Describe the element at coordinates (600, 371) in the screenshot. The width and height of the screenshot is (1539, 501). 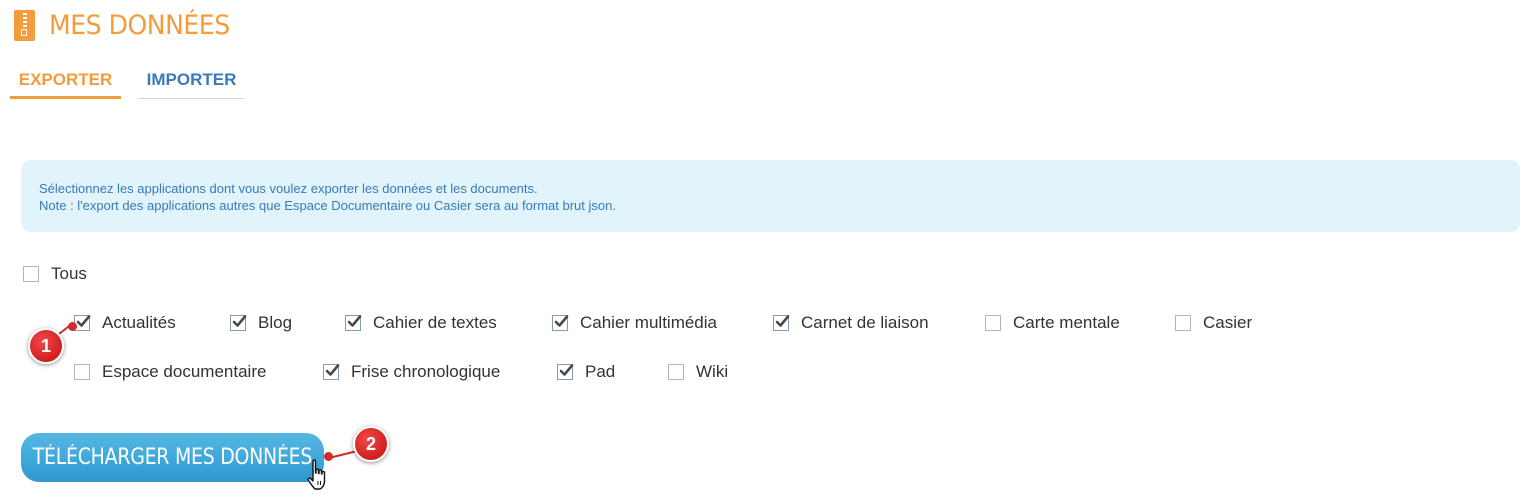
I see `checkbox-label: Pad` at that location.